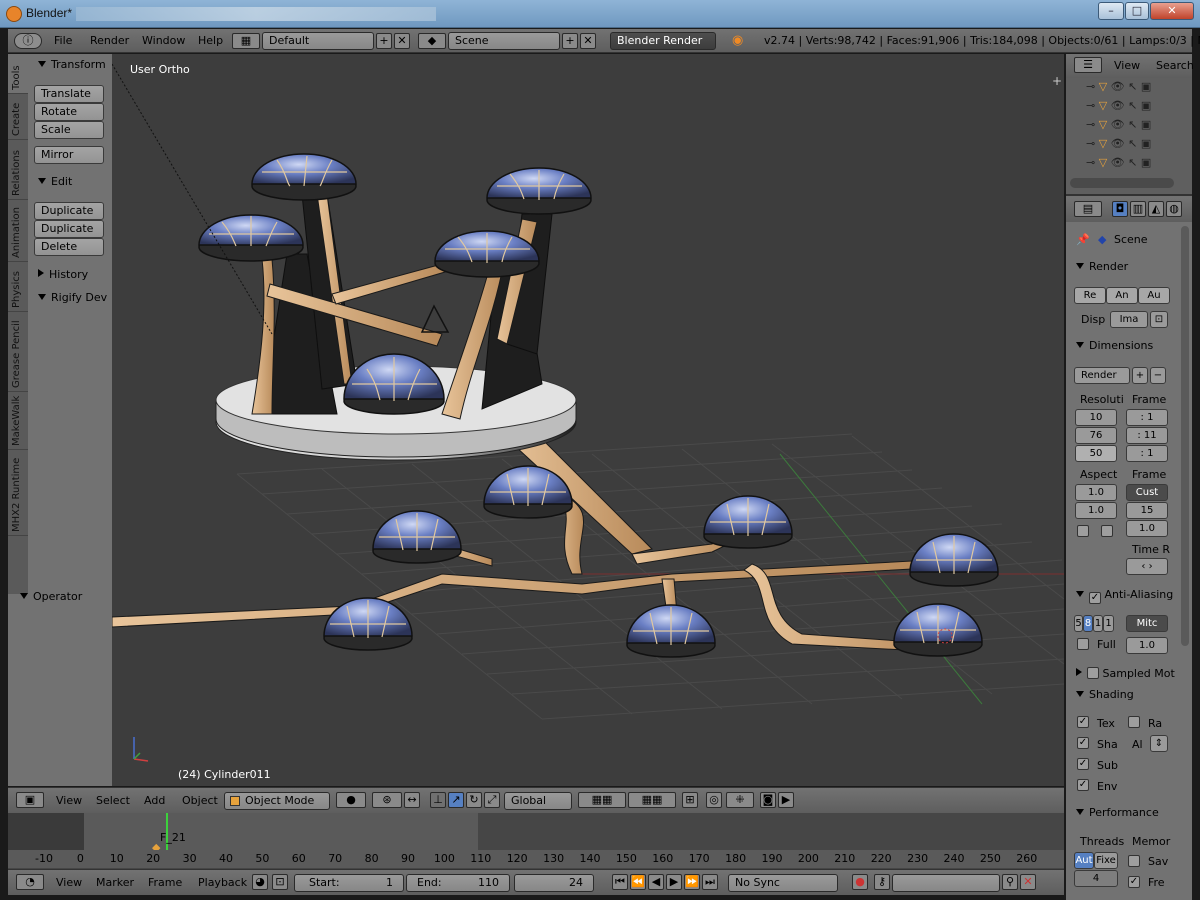 The image size is (1200, 900). What do you see at coordinates (318, 41) in the screenshot?
I see `layout-selector: Default` at bounding box center [318, 41].